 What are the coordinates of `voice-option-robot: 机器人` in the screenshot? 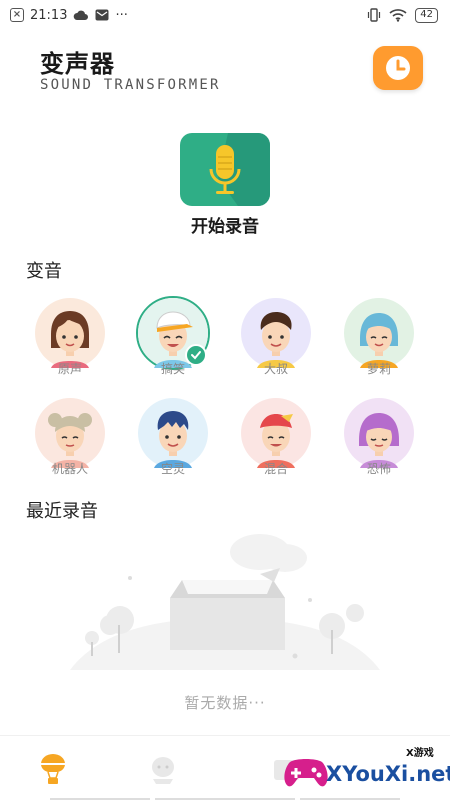 It's located at (70, 443).